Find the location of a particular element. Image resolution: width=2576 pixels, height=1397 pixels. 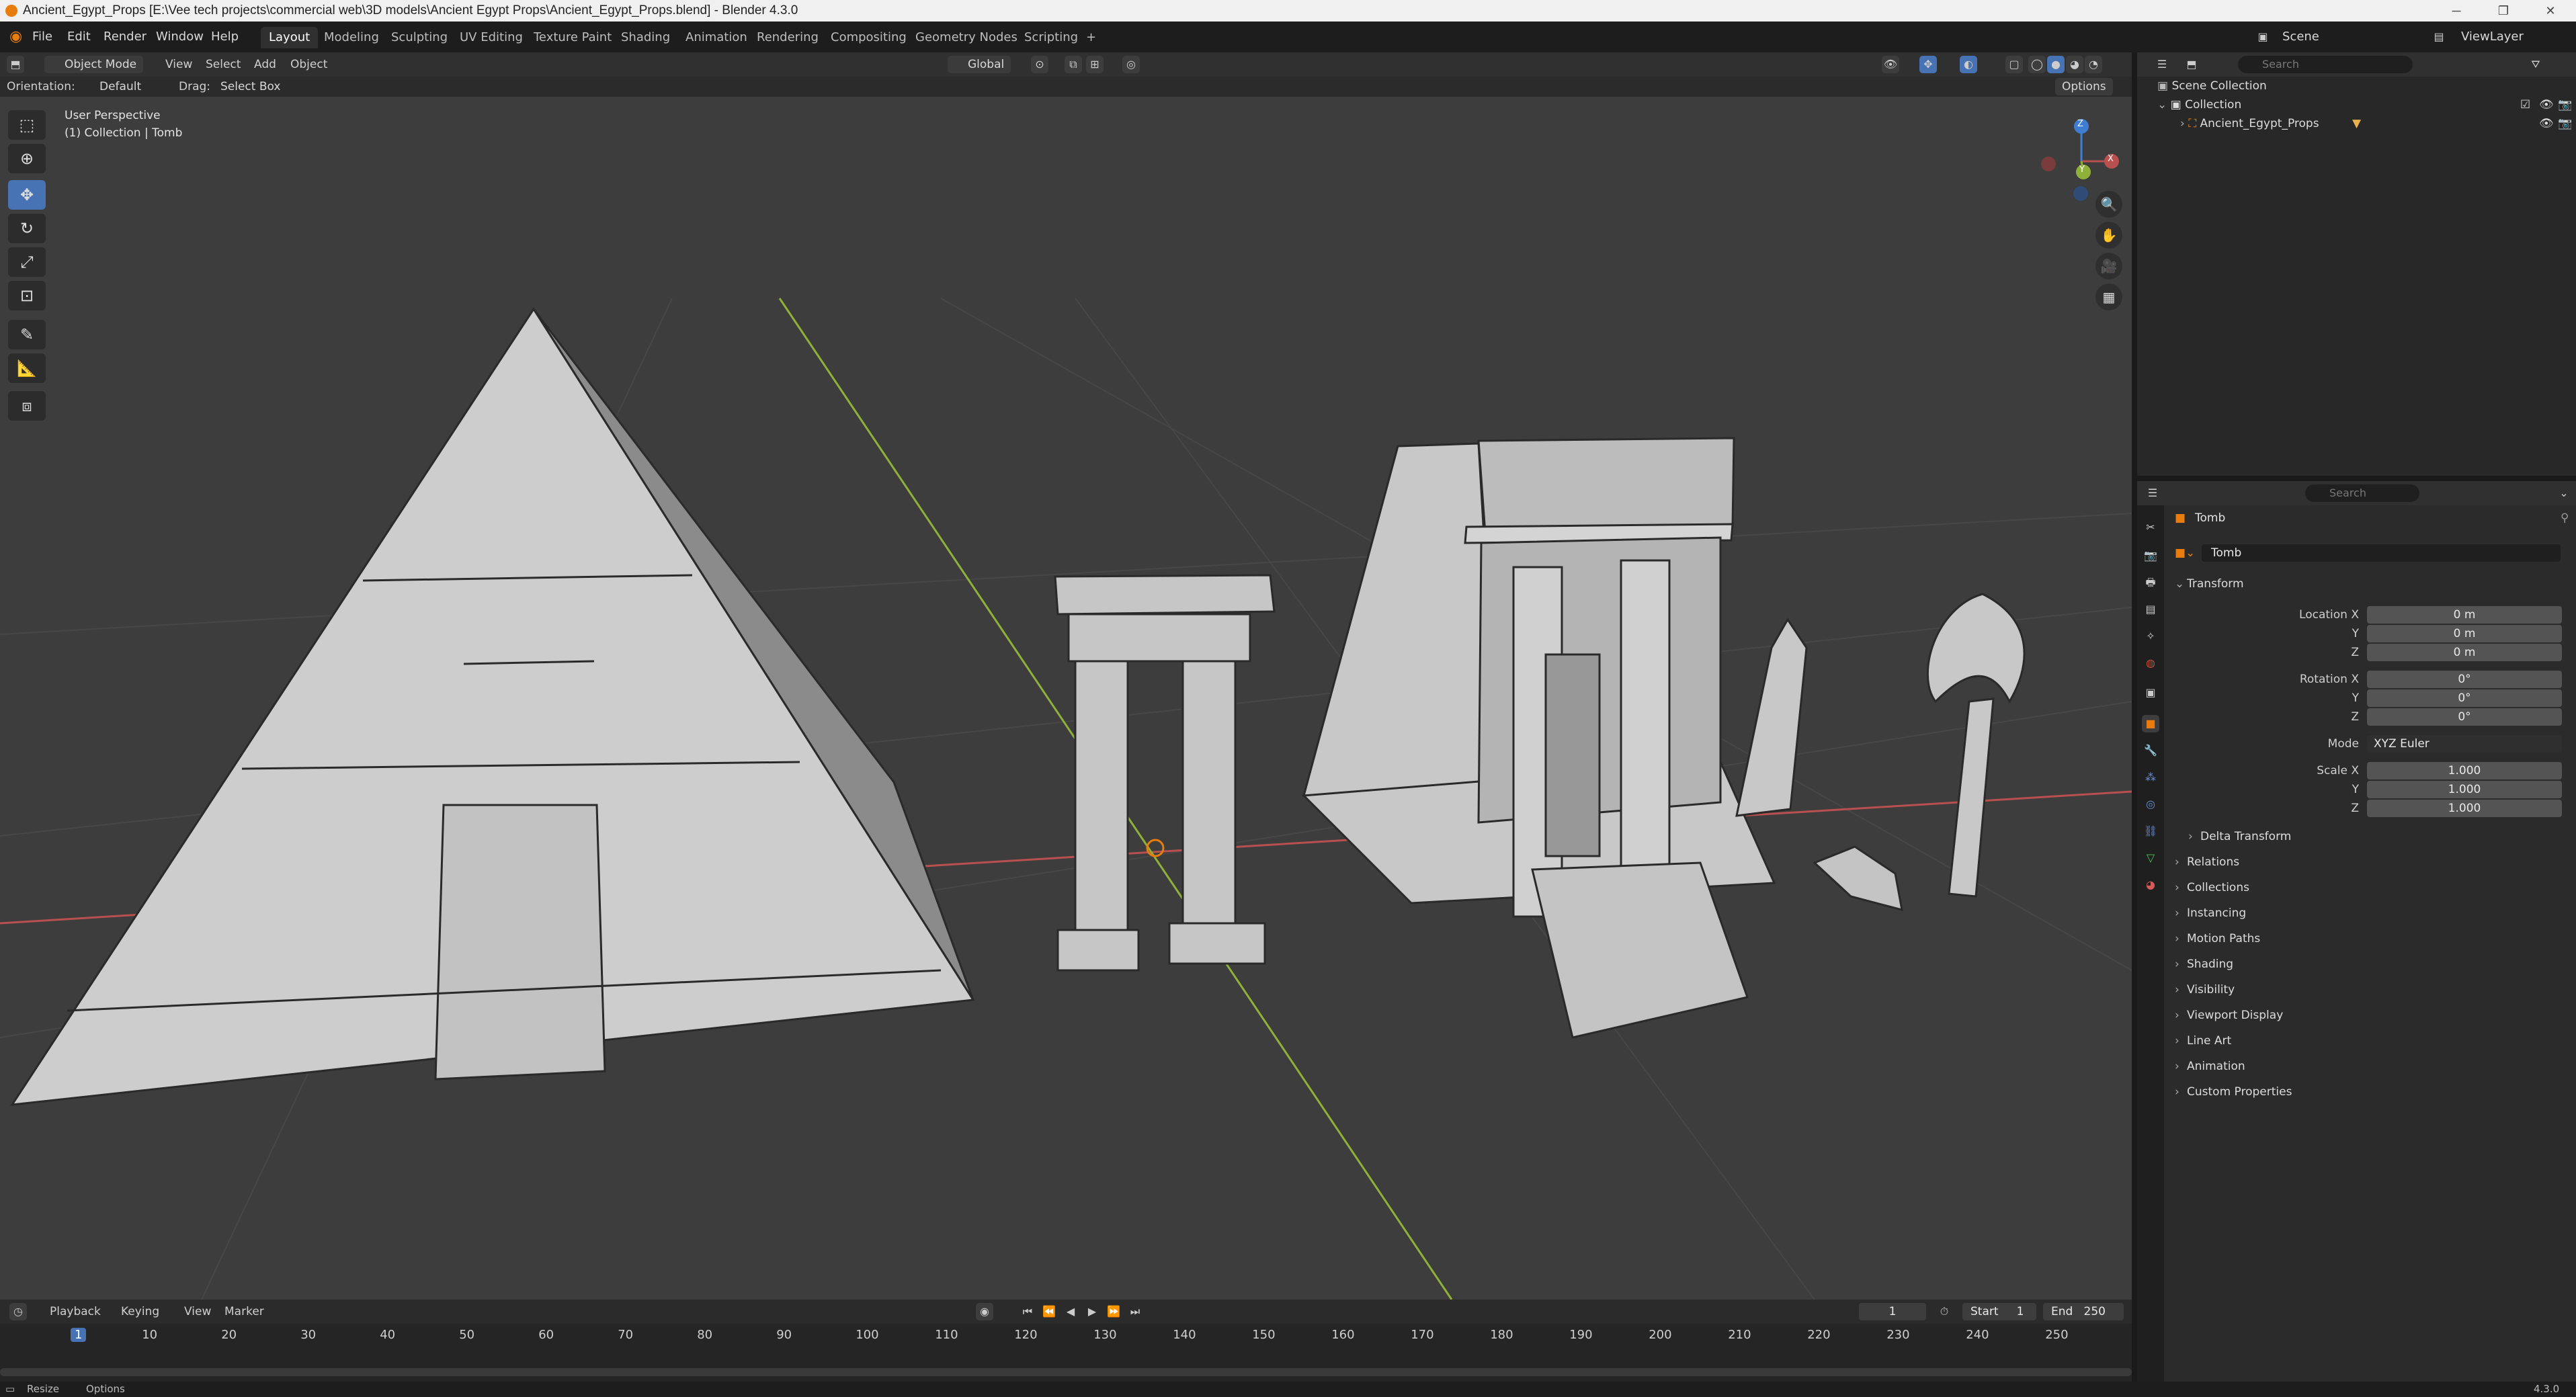

scale-x-field: 1.000 is located at coordinates (2464, 770).